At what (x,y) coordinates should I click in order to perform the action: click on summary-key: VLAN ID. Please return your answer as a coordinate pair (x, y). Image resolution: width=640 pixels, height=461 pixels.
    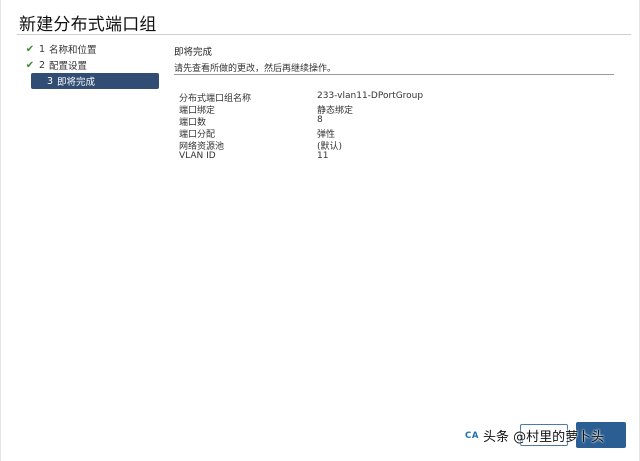
    Looking at the image, I should click on (197, 156).